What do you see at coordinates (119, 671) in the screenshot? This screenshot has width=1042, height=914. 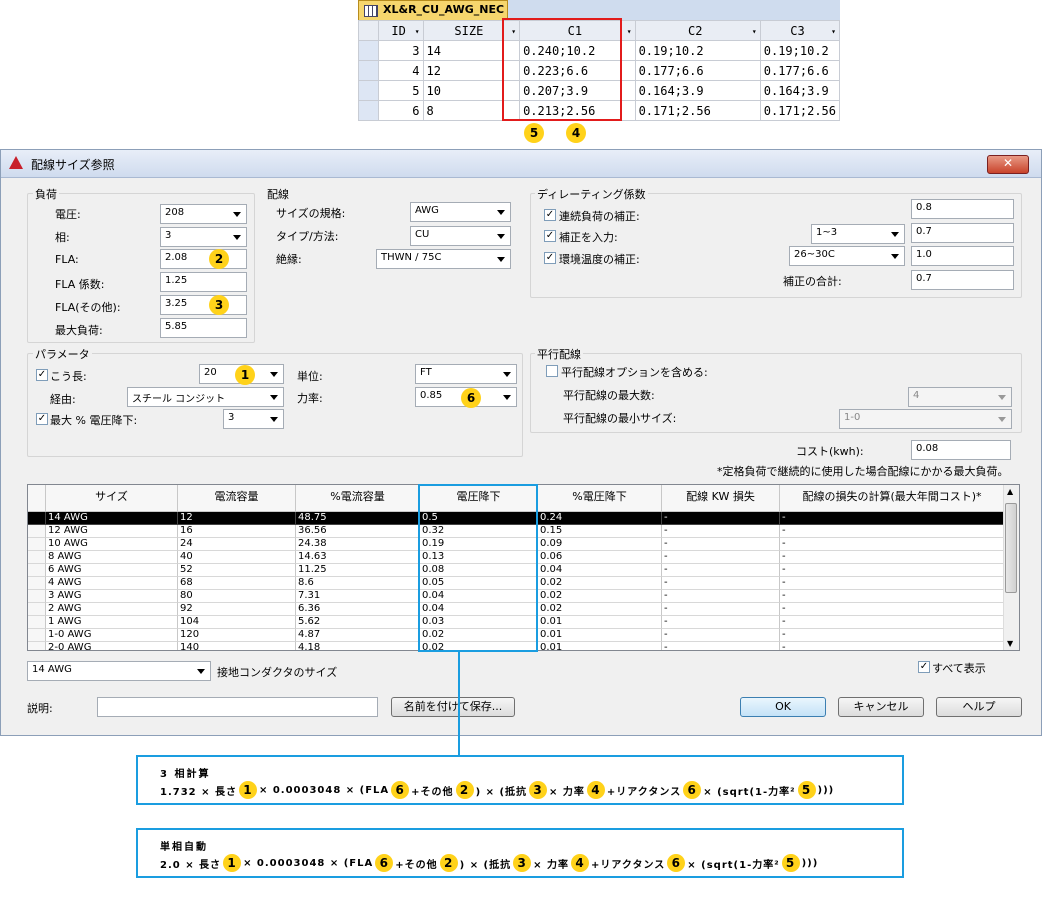 I see `ground-size-select: 14 AWG` at bounding box center [119, 671].